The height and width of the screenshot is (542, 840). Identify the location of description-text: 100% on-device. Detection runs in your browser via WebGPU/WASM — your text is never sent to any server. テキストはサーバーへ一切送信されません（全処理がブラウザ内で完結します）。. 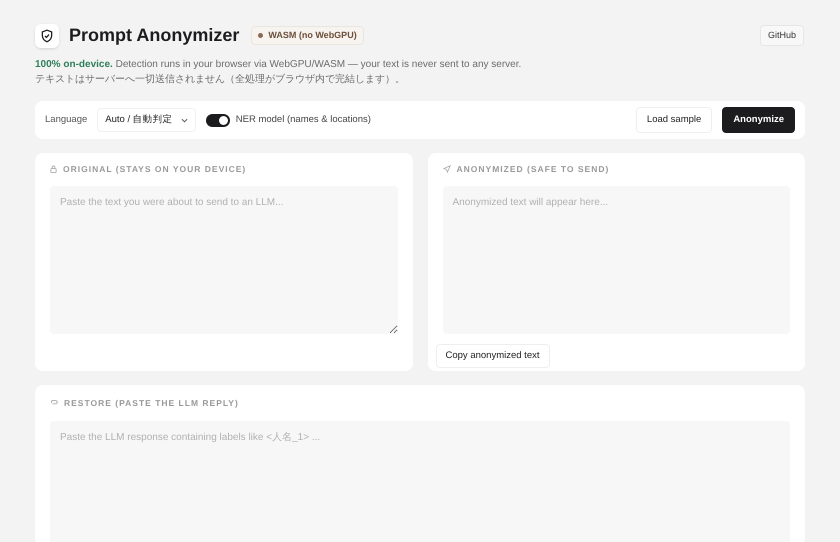
(278, 72).